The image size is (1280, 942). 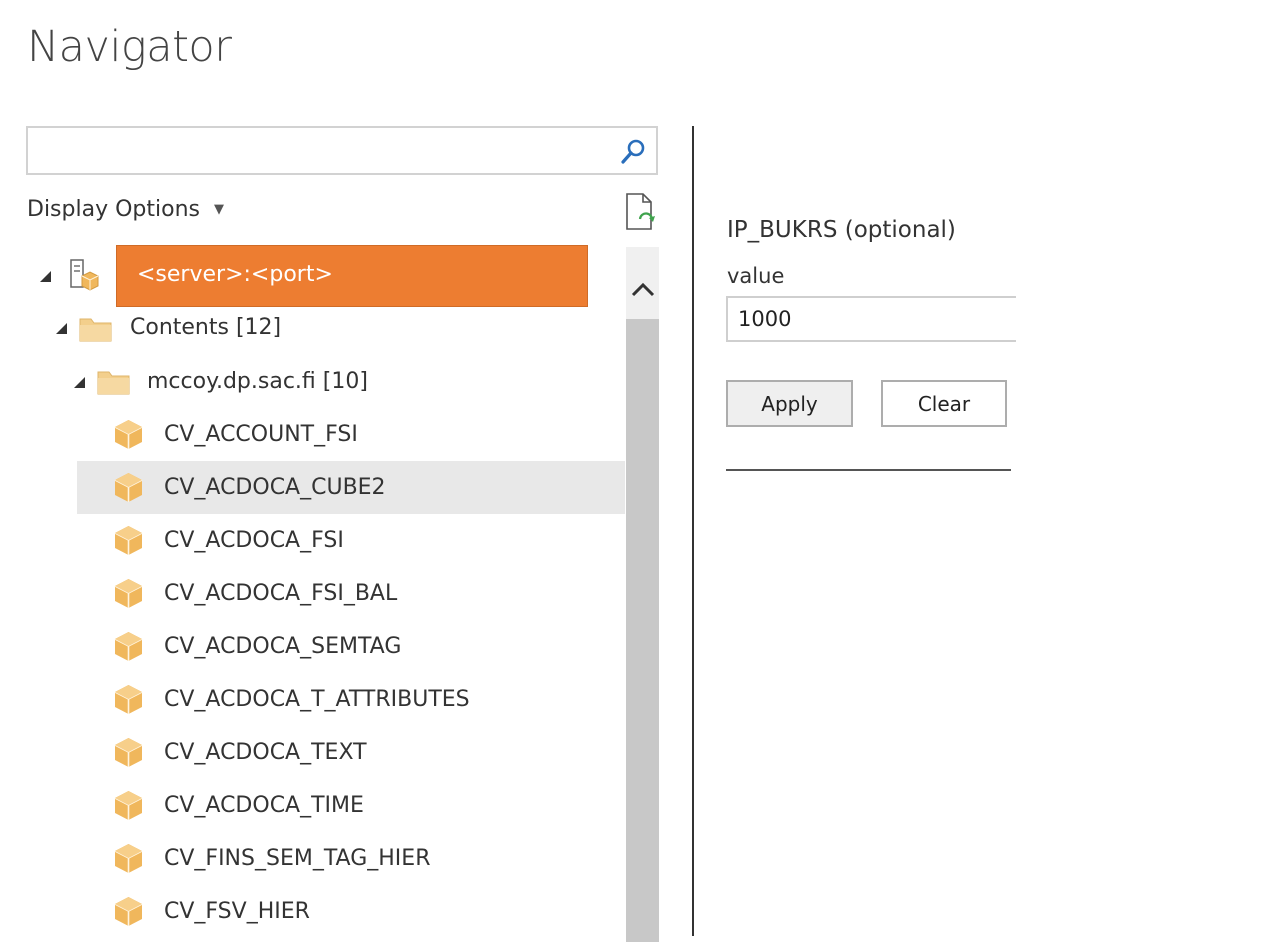 What do you see at coordinates (283, 646) in the screenshot?
I see `list-item-label: CV_ACDOCA_SEMTAG` at bounding box center [283, 646].